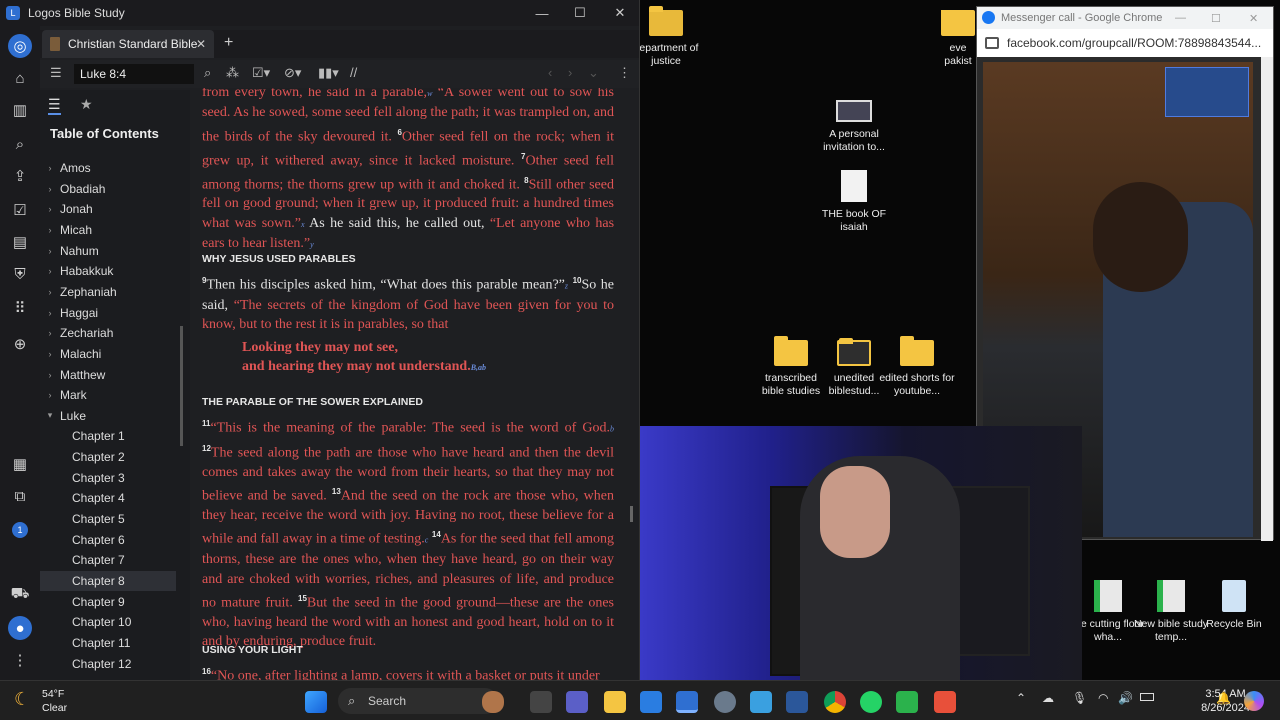 Image resolution: width=1280 pixels, height=720 pixels. What do you see at coordinates (108, 271) in the screenshot?
I see `toc-item: › Habakkuk` at bounding box center [108, 271].